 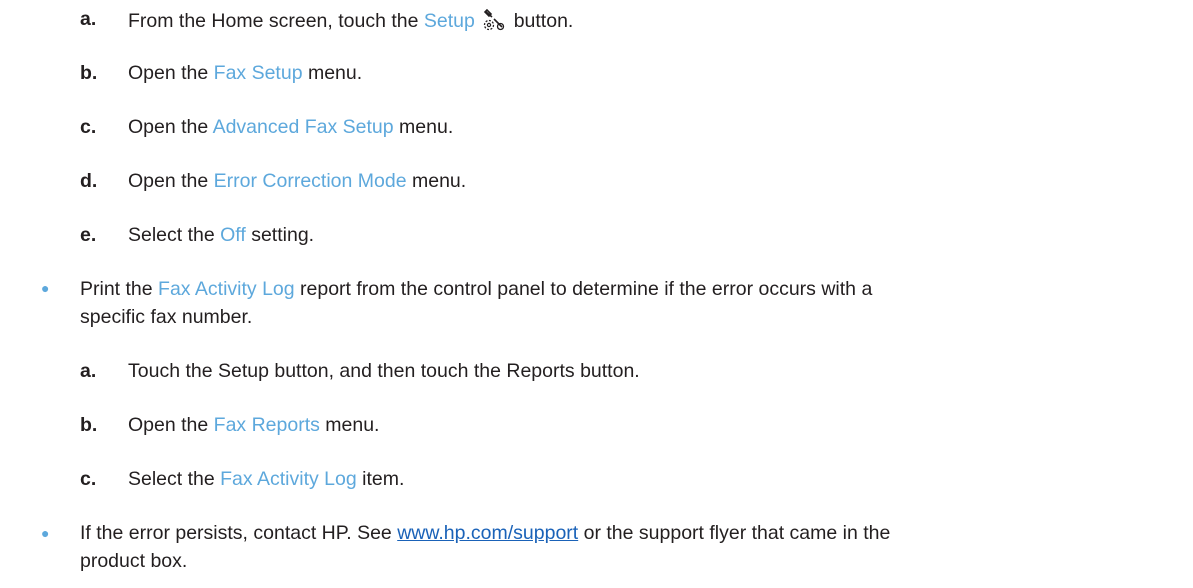 What do you see at coordinates (734, 533) in the screenshot?
I see `bullet2-post: or the support flyer that came in the` at bounding box center [734, 533].